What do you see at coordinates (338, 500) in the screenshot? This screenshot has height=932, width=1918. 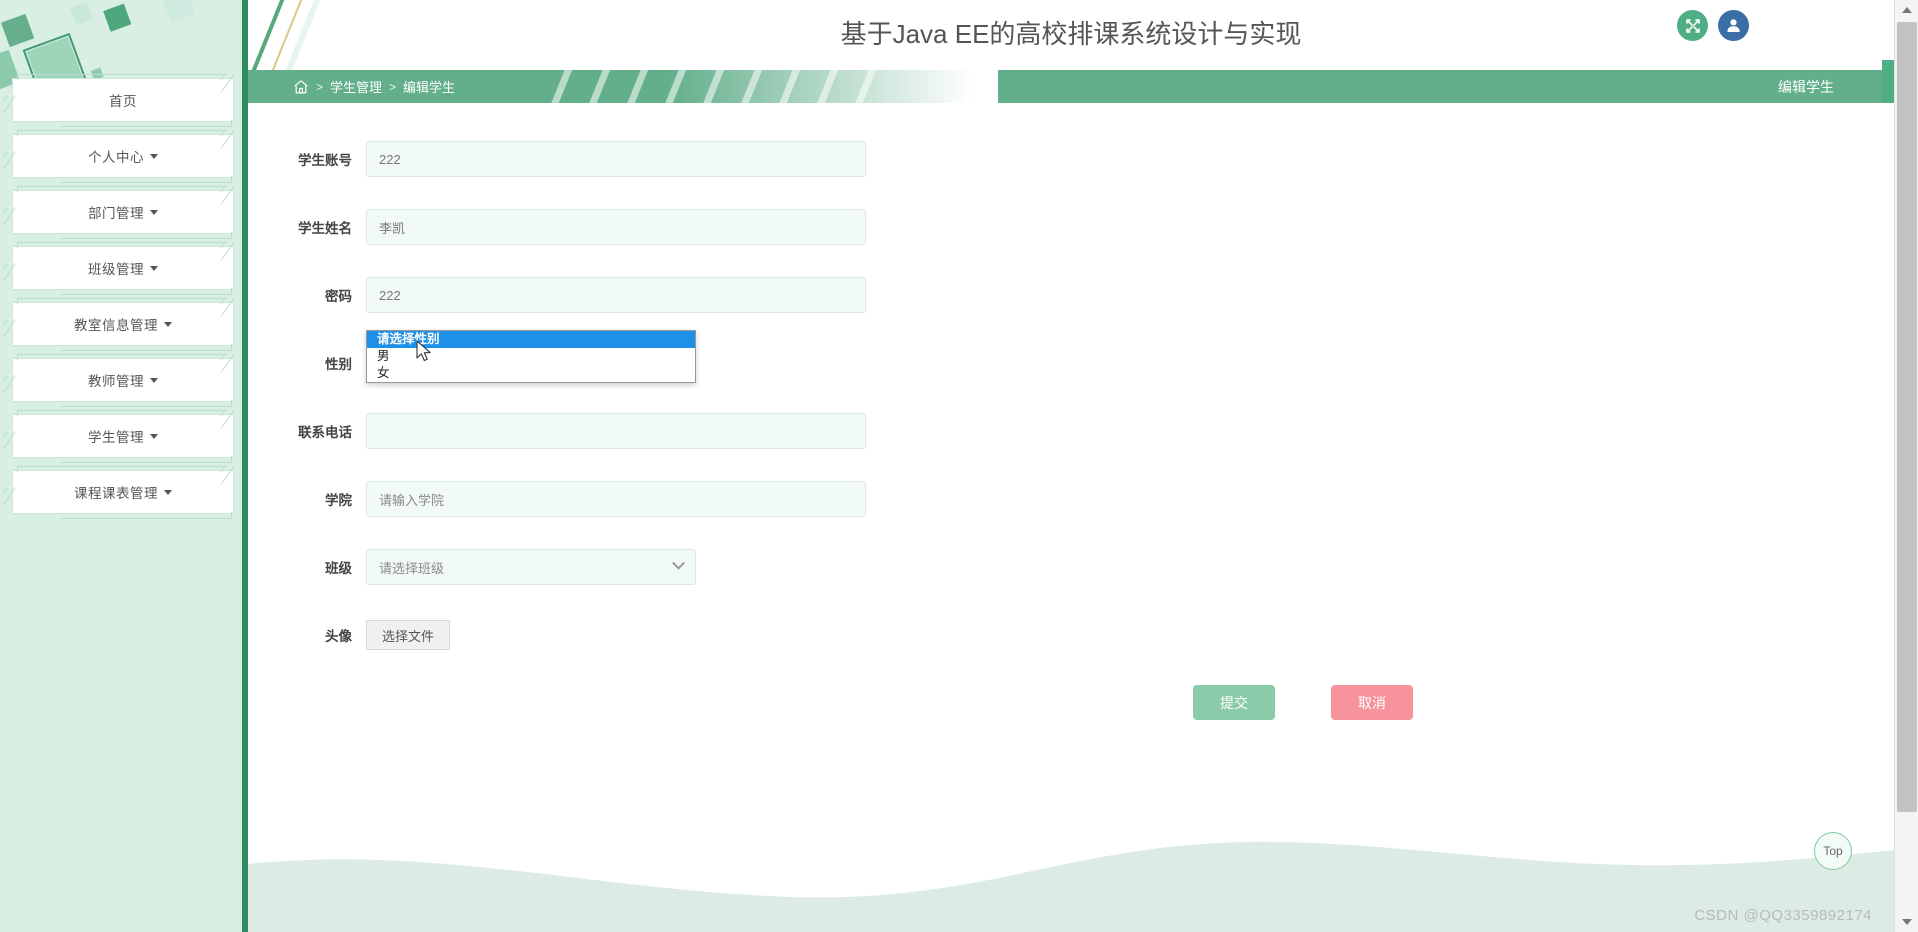 I see `label-college: 学院` at bounding box center [338, 500].